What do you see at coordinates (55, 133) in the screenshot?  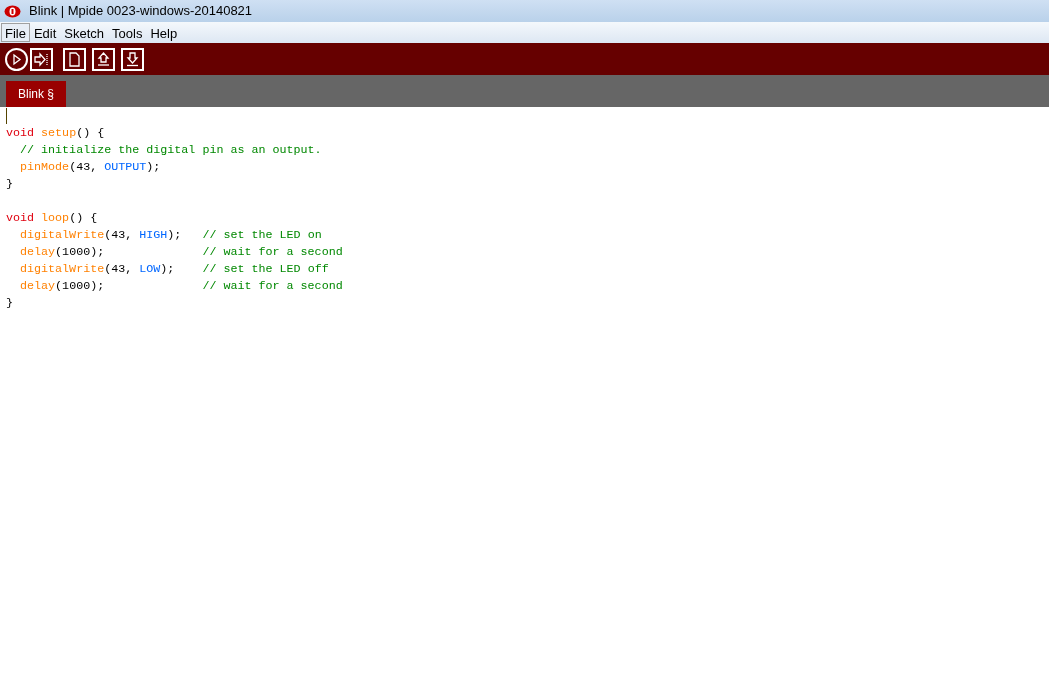 I see `code-line: void setup() {` at bounding box center [55, 133].